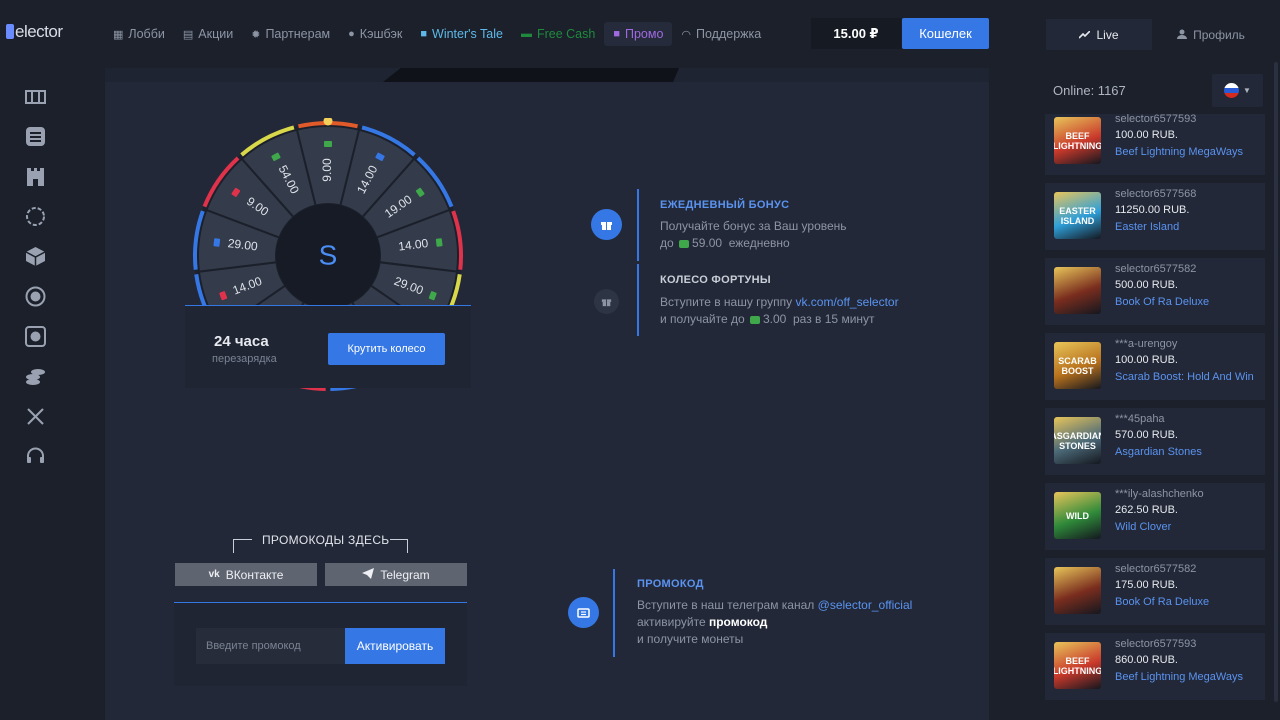 Image resolution: width=1280 pixels, height=720 pixels. I want to click on keno-icon, so click(35, 336).